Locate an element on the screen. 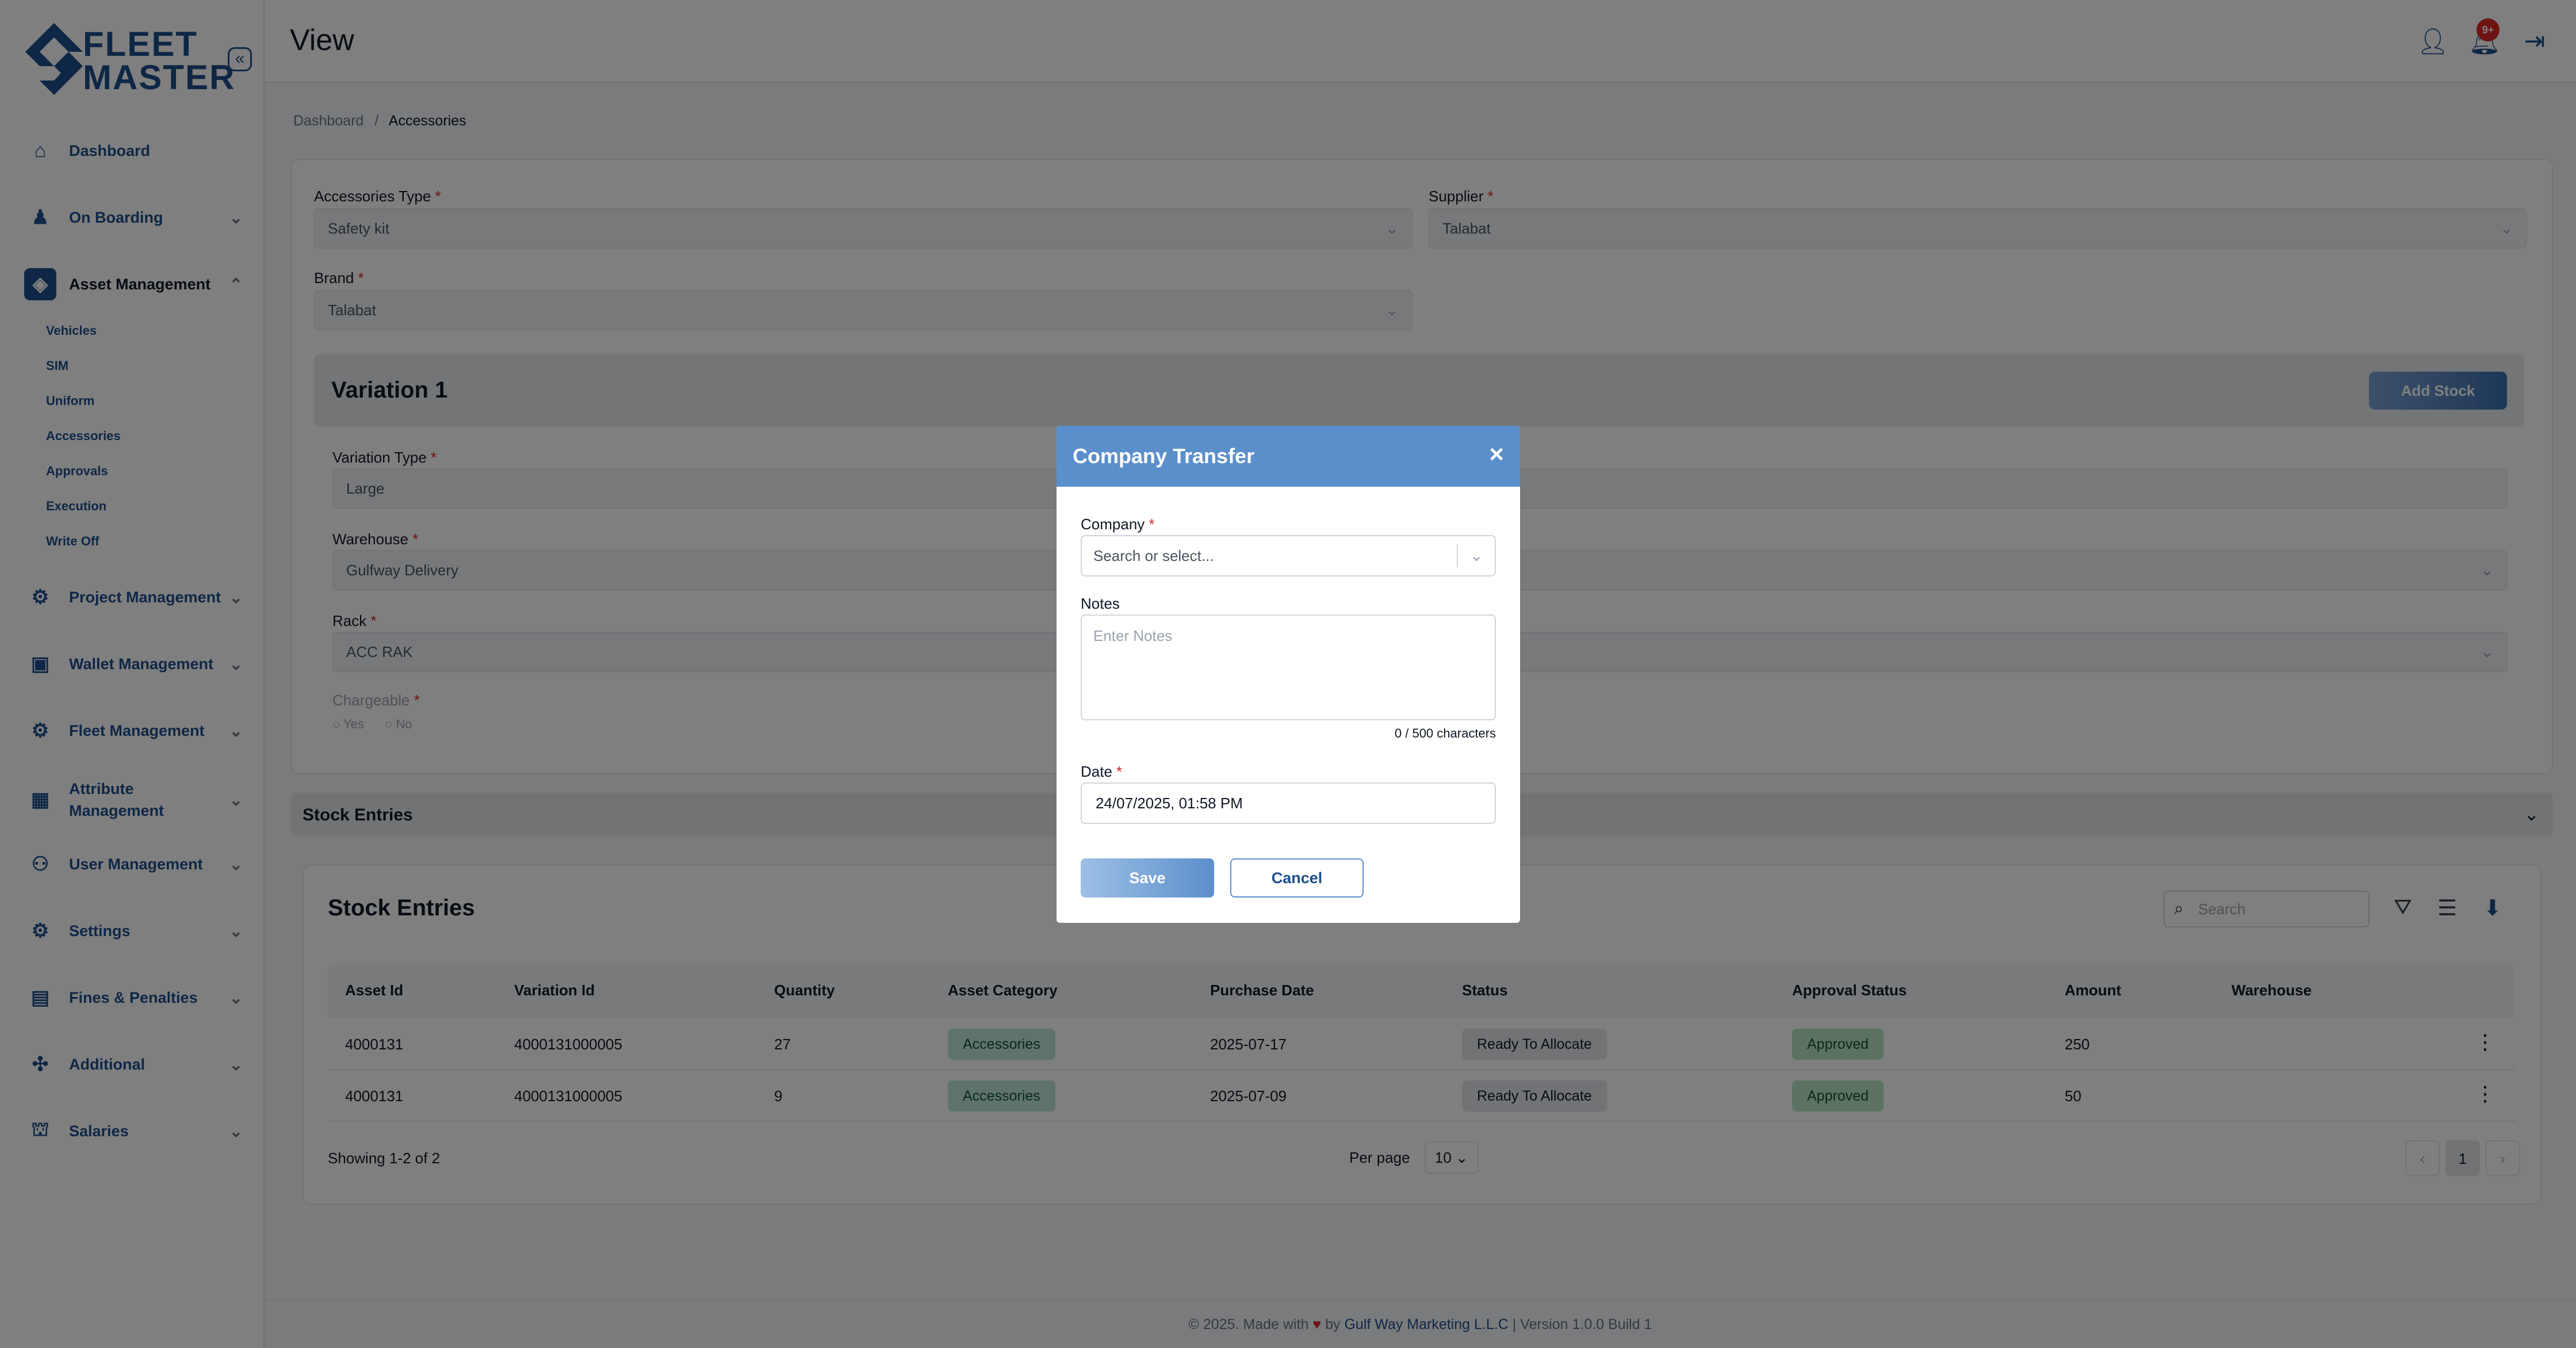 The width and height of the screenshot is (2576, 1348). notes-textarea is located at coordinates (1288, 667).